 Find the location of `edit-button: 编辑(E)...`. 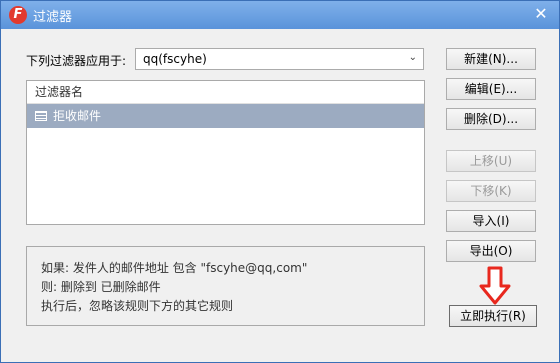

edit-button: 编辑(E)... is located at coordinates (491, 89).